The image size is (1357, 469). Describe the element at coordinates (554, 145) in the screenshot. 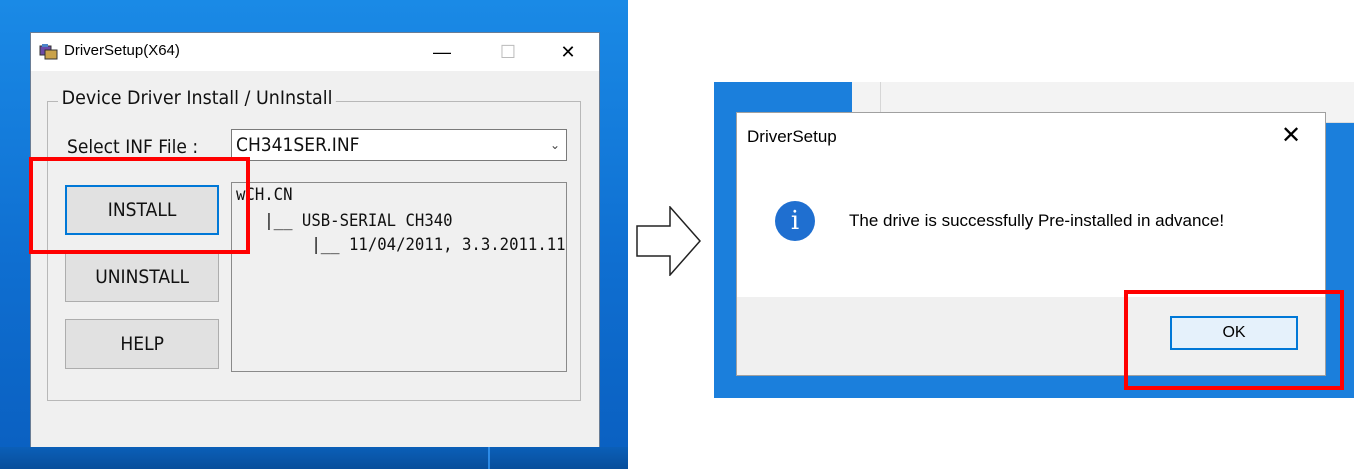

I see `chevron-down-icon: ⌄` at that location.